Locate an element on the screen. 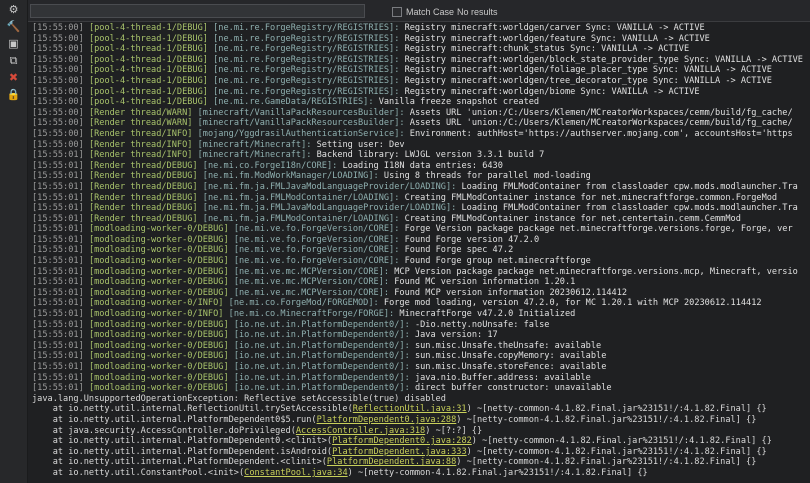 The height and width of the screenshot is (483, 810). gear-icon: ⚙ is located at coordinates (13, 9).